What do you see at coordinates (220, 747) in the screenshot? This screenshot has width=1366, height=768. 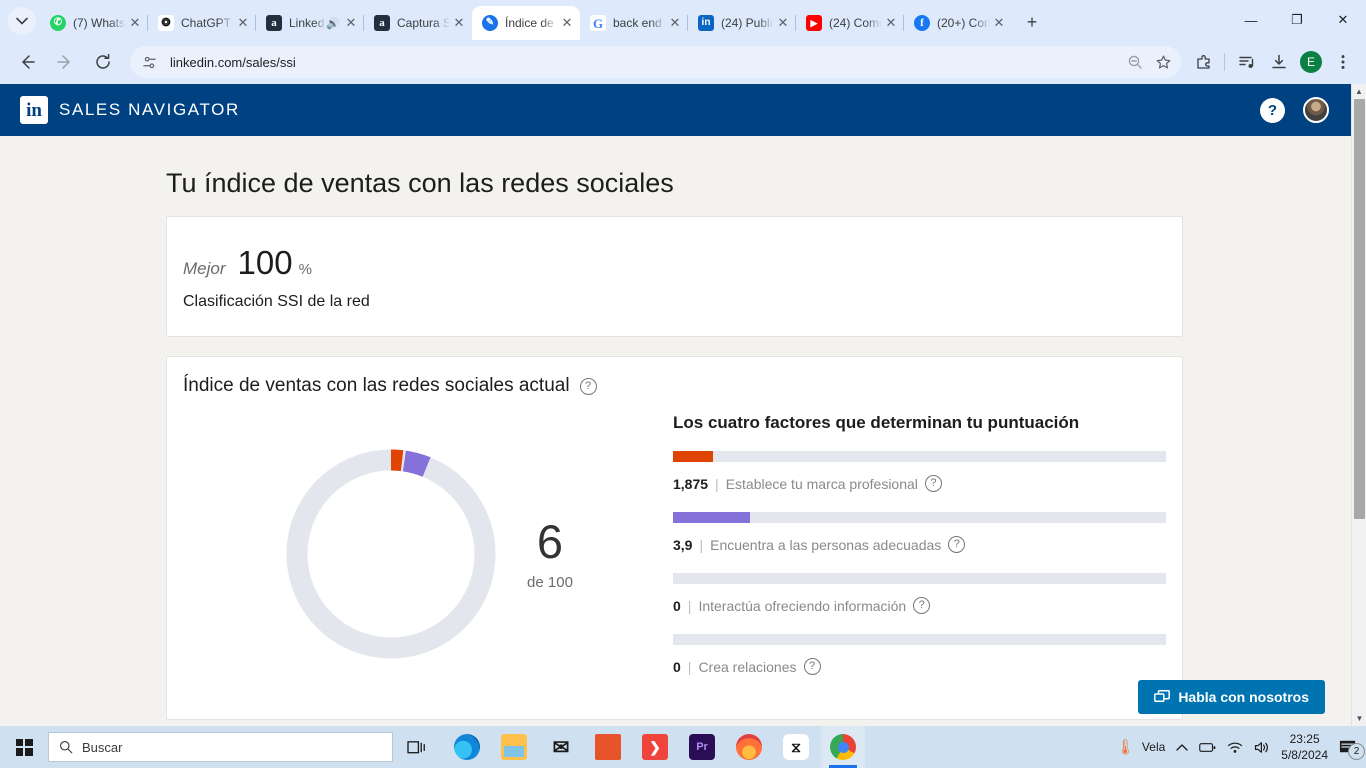 I see `taskbar-search-input: Buscar` at bounding box center [220, 747].